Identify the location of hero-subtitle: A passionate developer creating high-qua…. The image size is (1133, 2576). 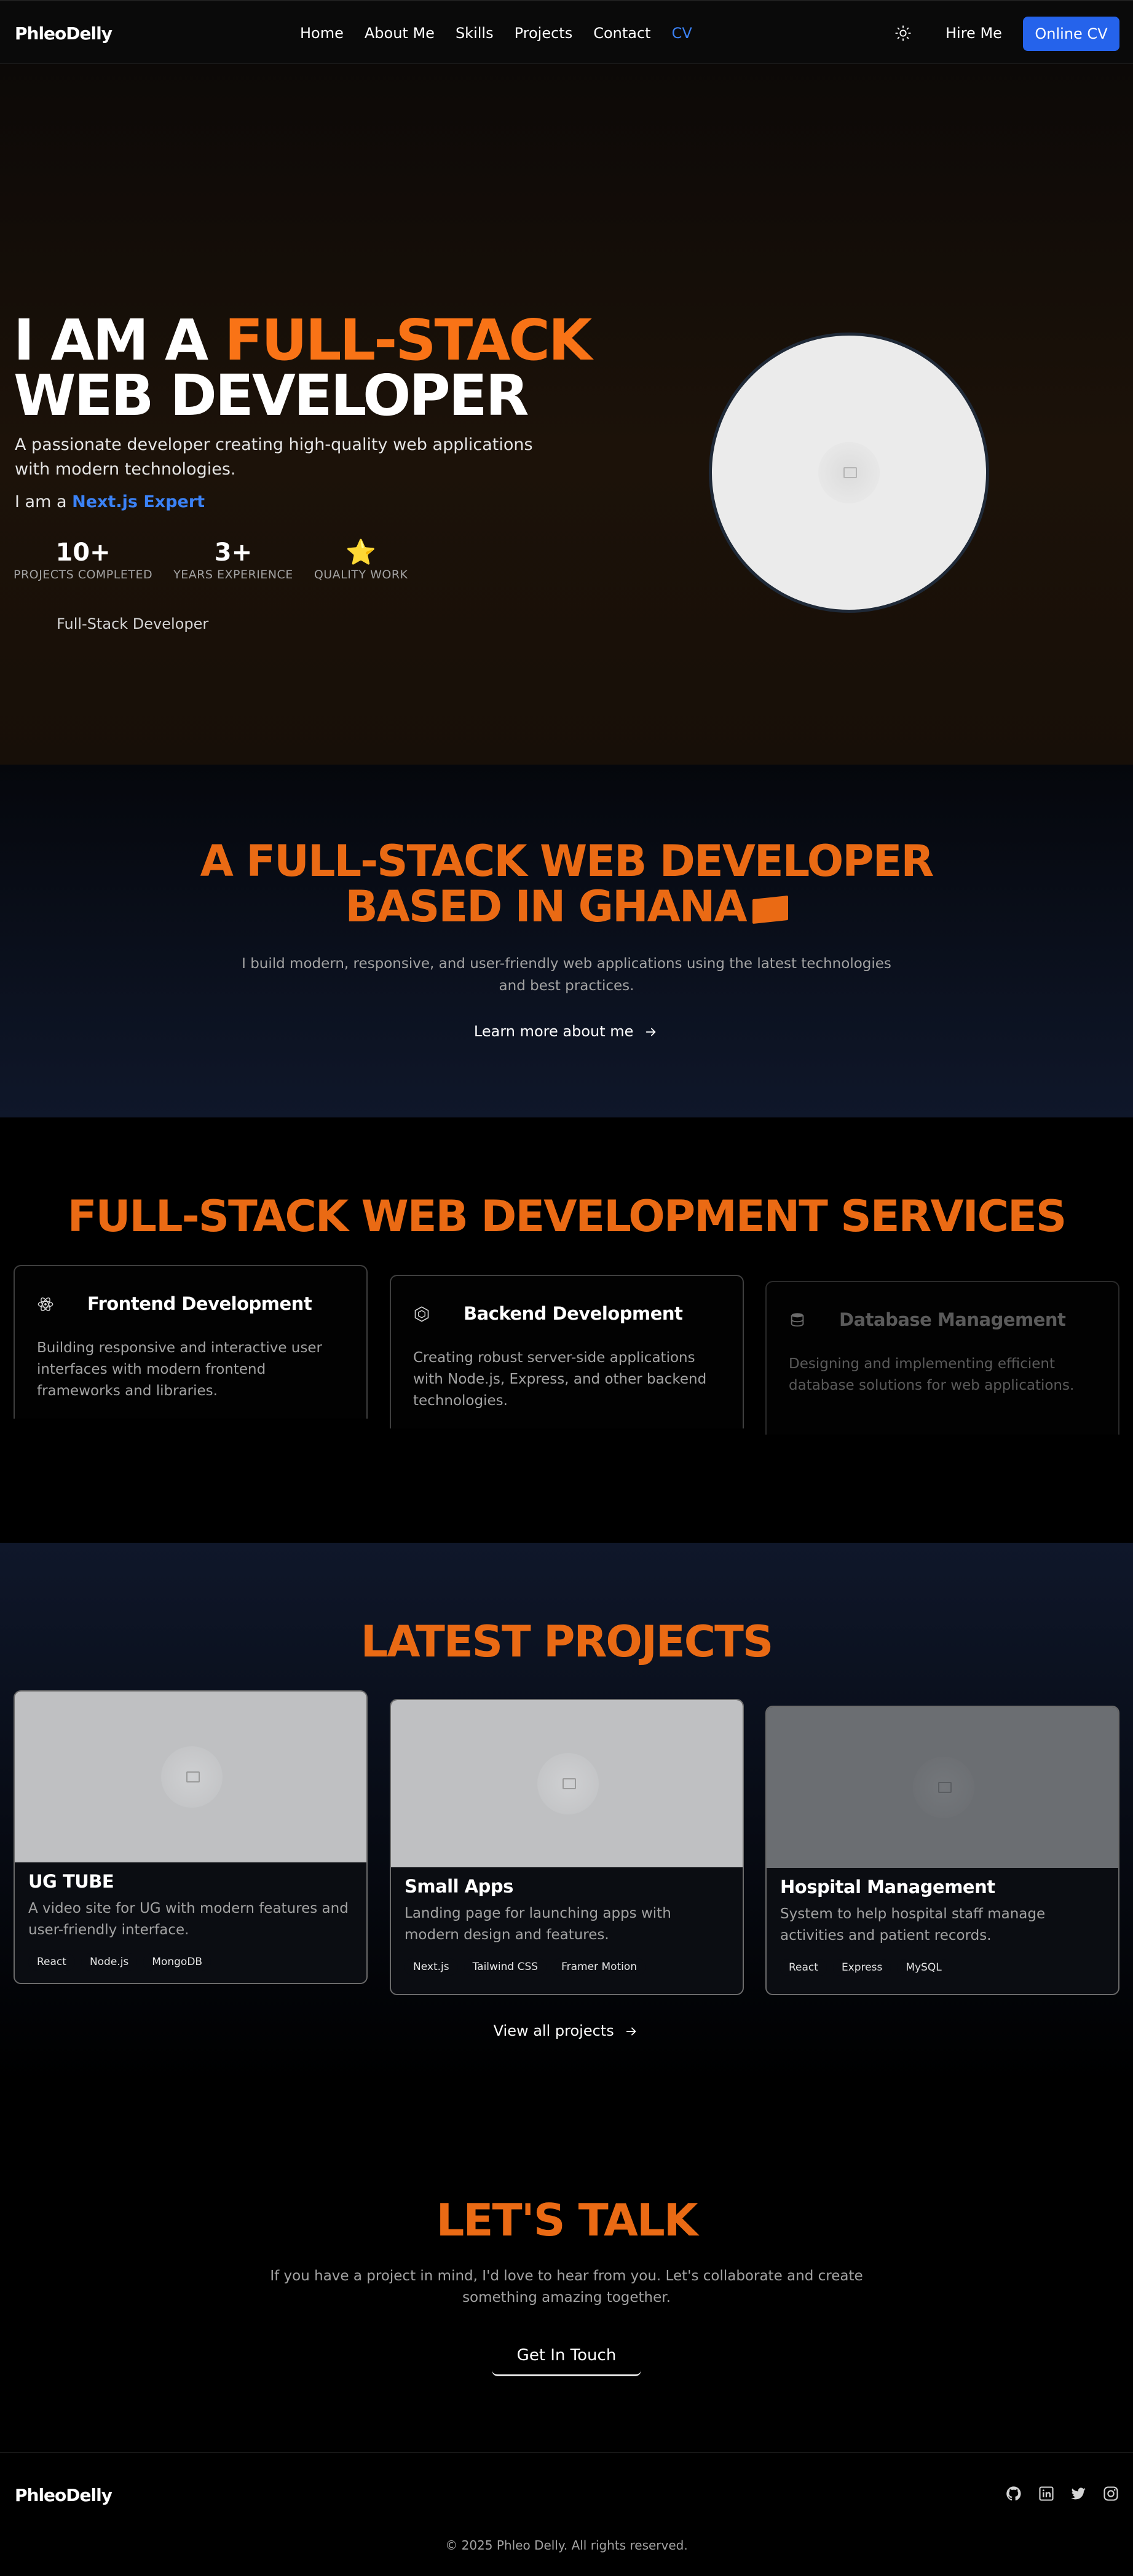
(274, 457).